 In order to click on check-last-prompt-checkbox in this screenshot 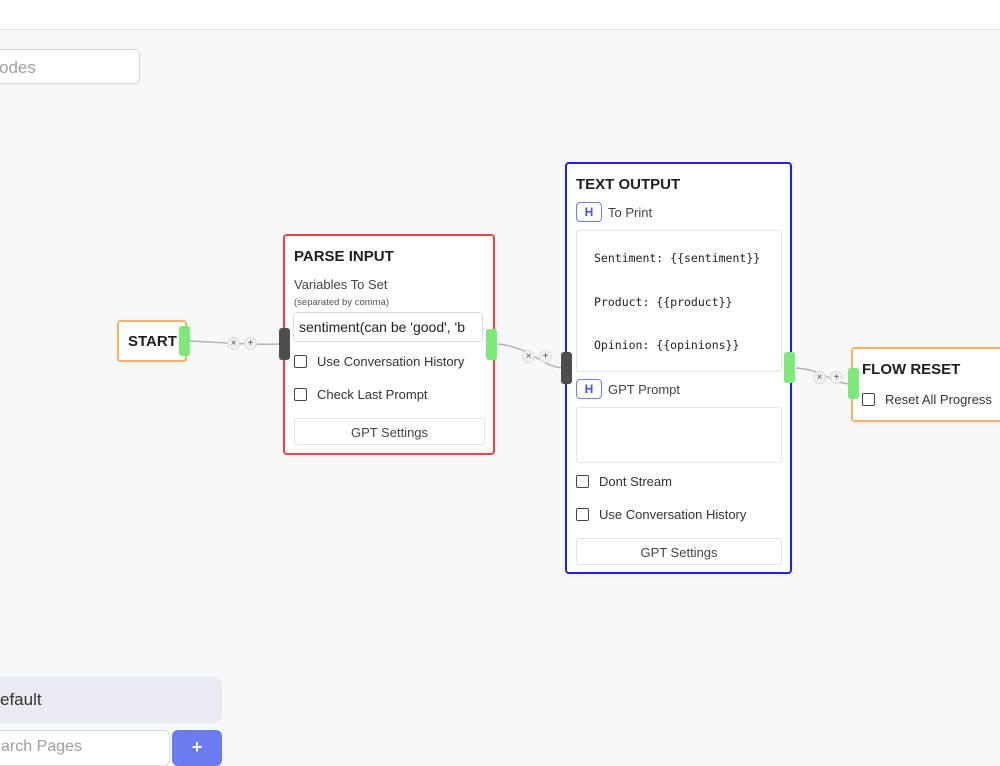, I will do `click(300, 394)`.